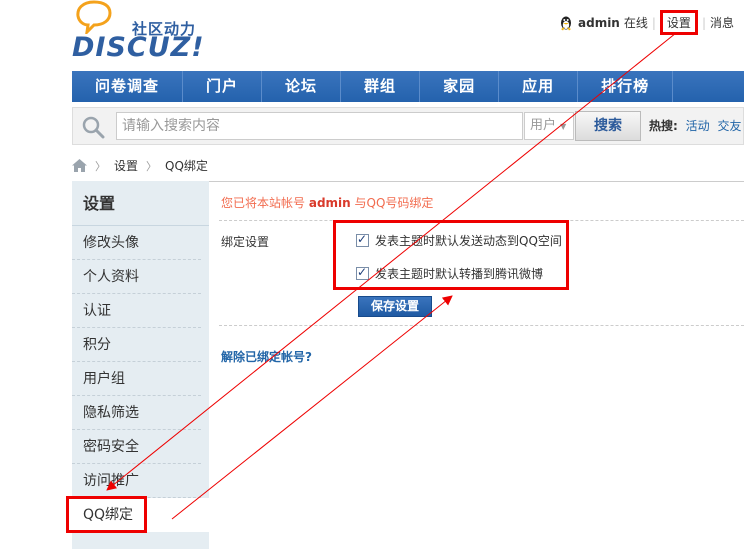 The width and height of the screenshot is (744, 549). What do you see at coordinates (729, 126) in the screenshot?
I see `hot-search-item: 交友` at bounding box center [729, 126].